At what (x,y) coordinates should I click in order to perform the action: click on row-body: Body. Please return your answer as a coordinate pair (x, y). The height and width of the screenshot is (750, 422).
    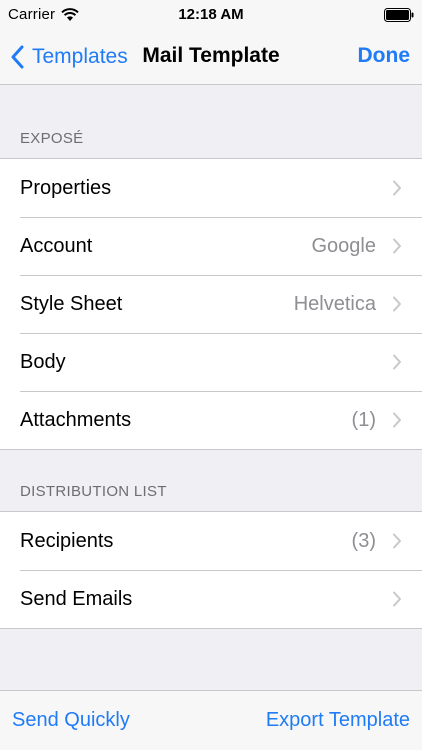
    Looking at the image, I should click on (211, 362).